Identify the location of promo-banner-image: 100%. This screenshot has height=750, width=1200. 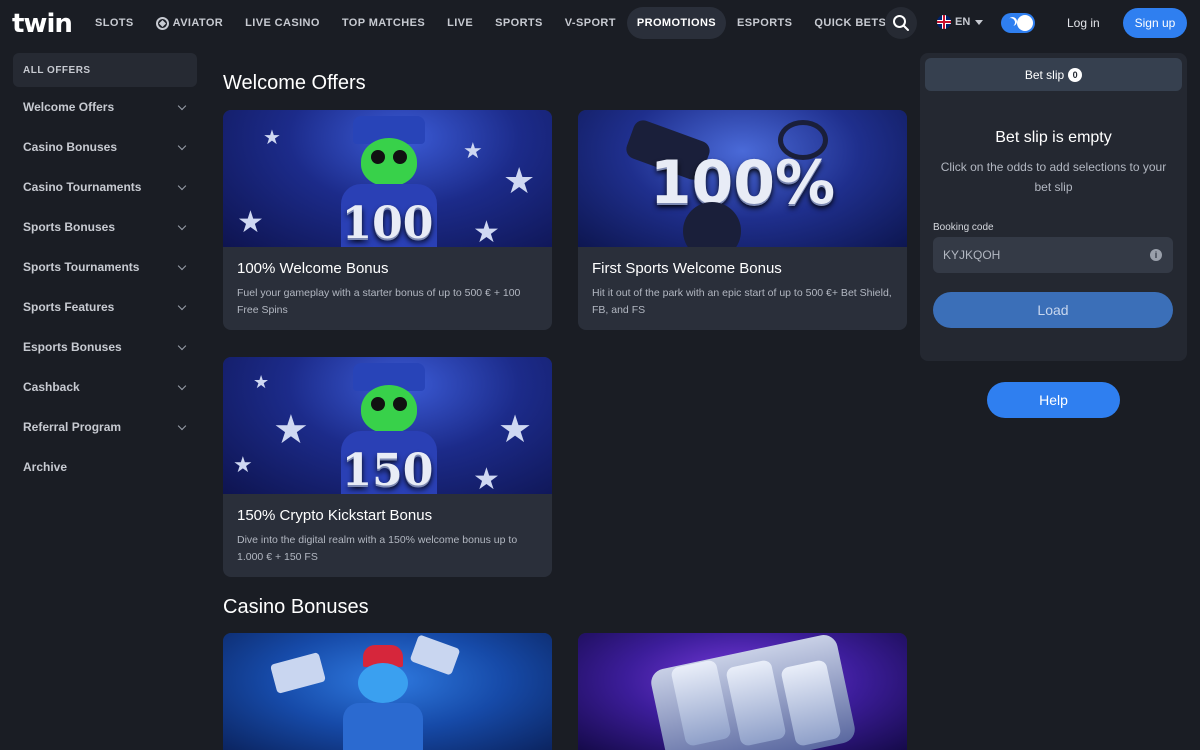
(742, 178).